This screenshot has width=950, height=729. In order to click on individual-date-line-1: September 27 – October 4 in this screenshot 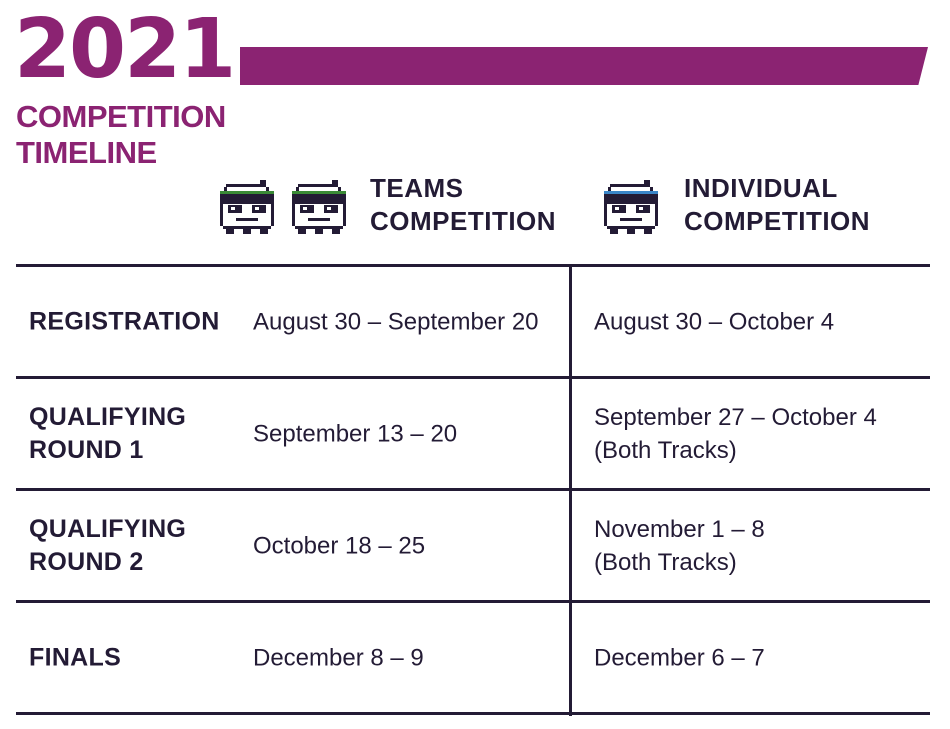, I will do `click(735, 417)`.